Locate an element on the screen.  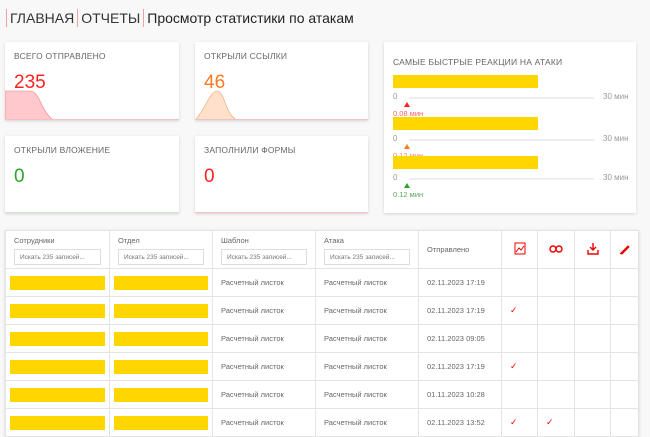
search-employees-input is located at coordinates (57, 257).